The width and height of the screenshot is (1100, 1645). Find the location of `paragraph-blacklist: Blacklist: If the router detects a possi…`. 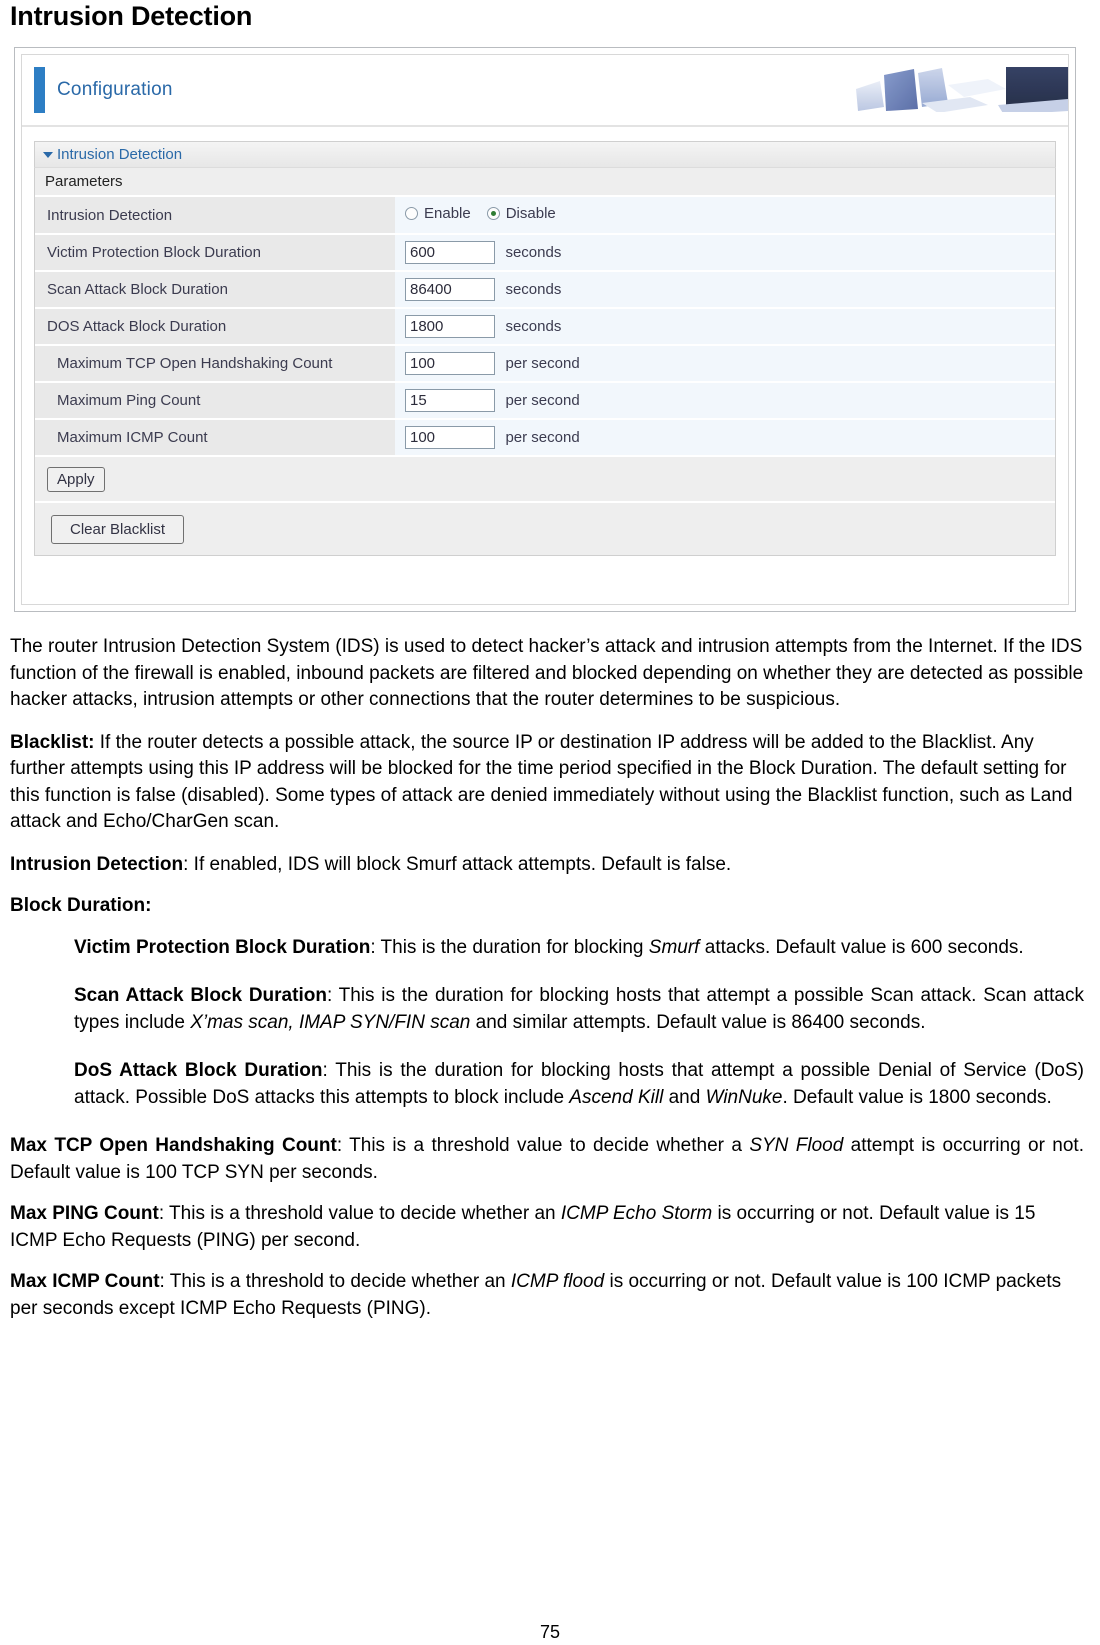

paragraph-blacklist: Blacklist: If the router detects a possi… is located at coordinates (547, 783).